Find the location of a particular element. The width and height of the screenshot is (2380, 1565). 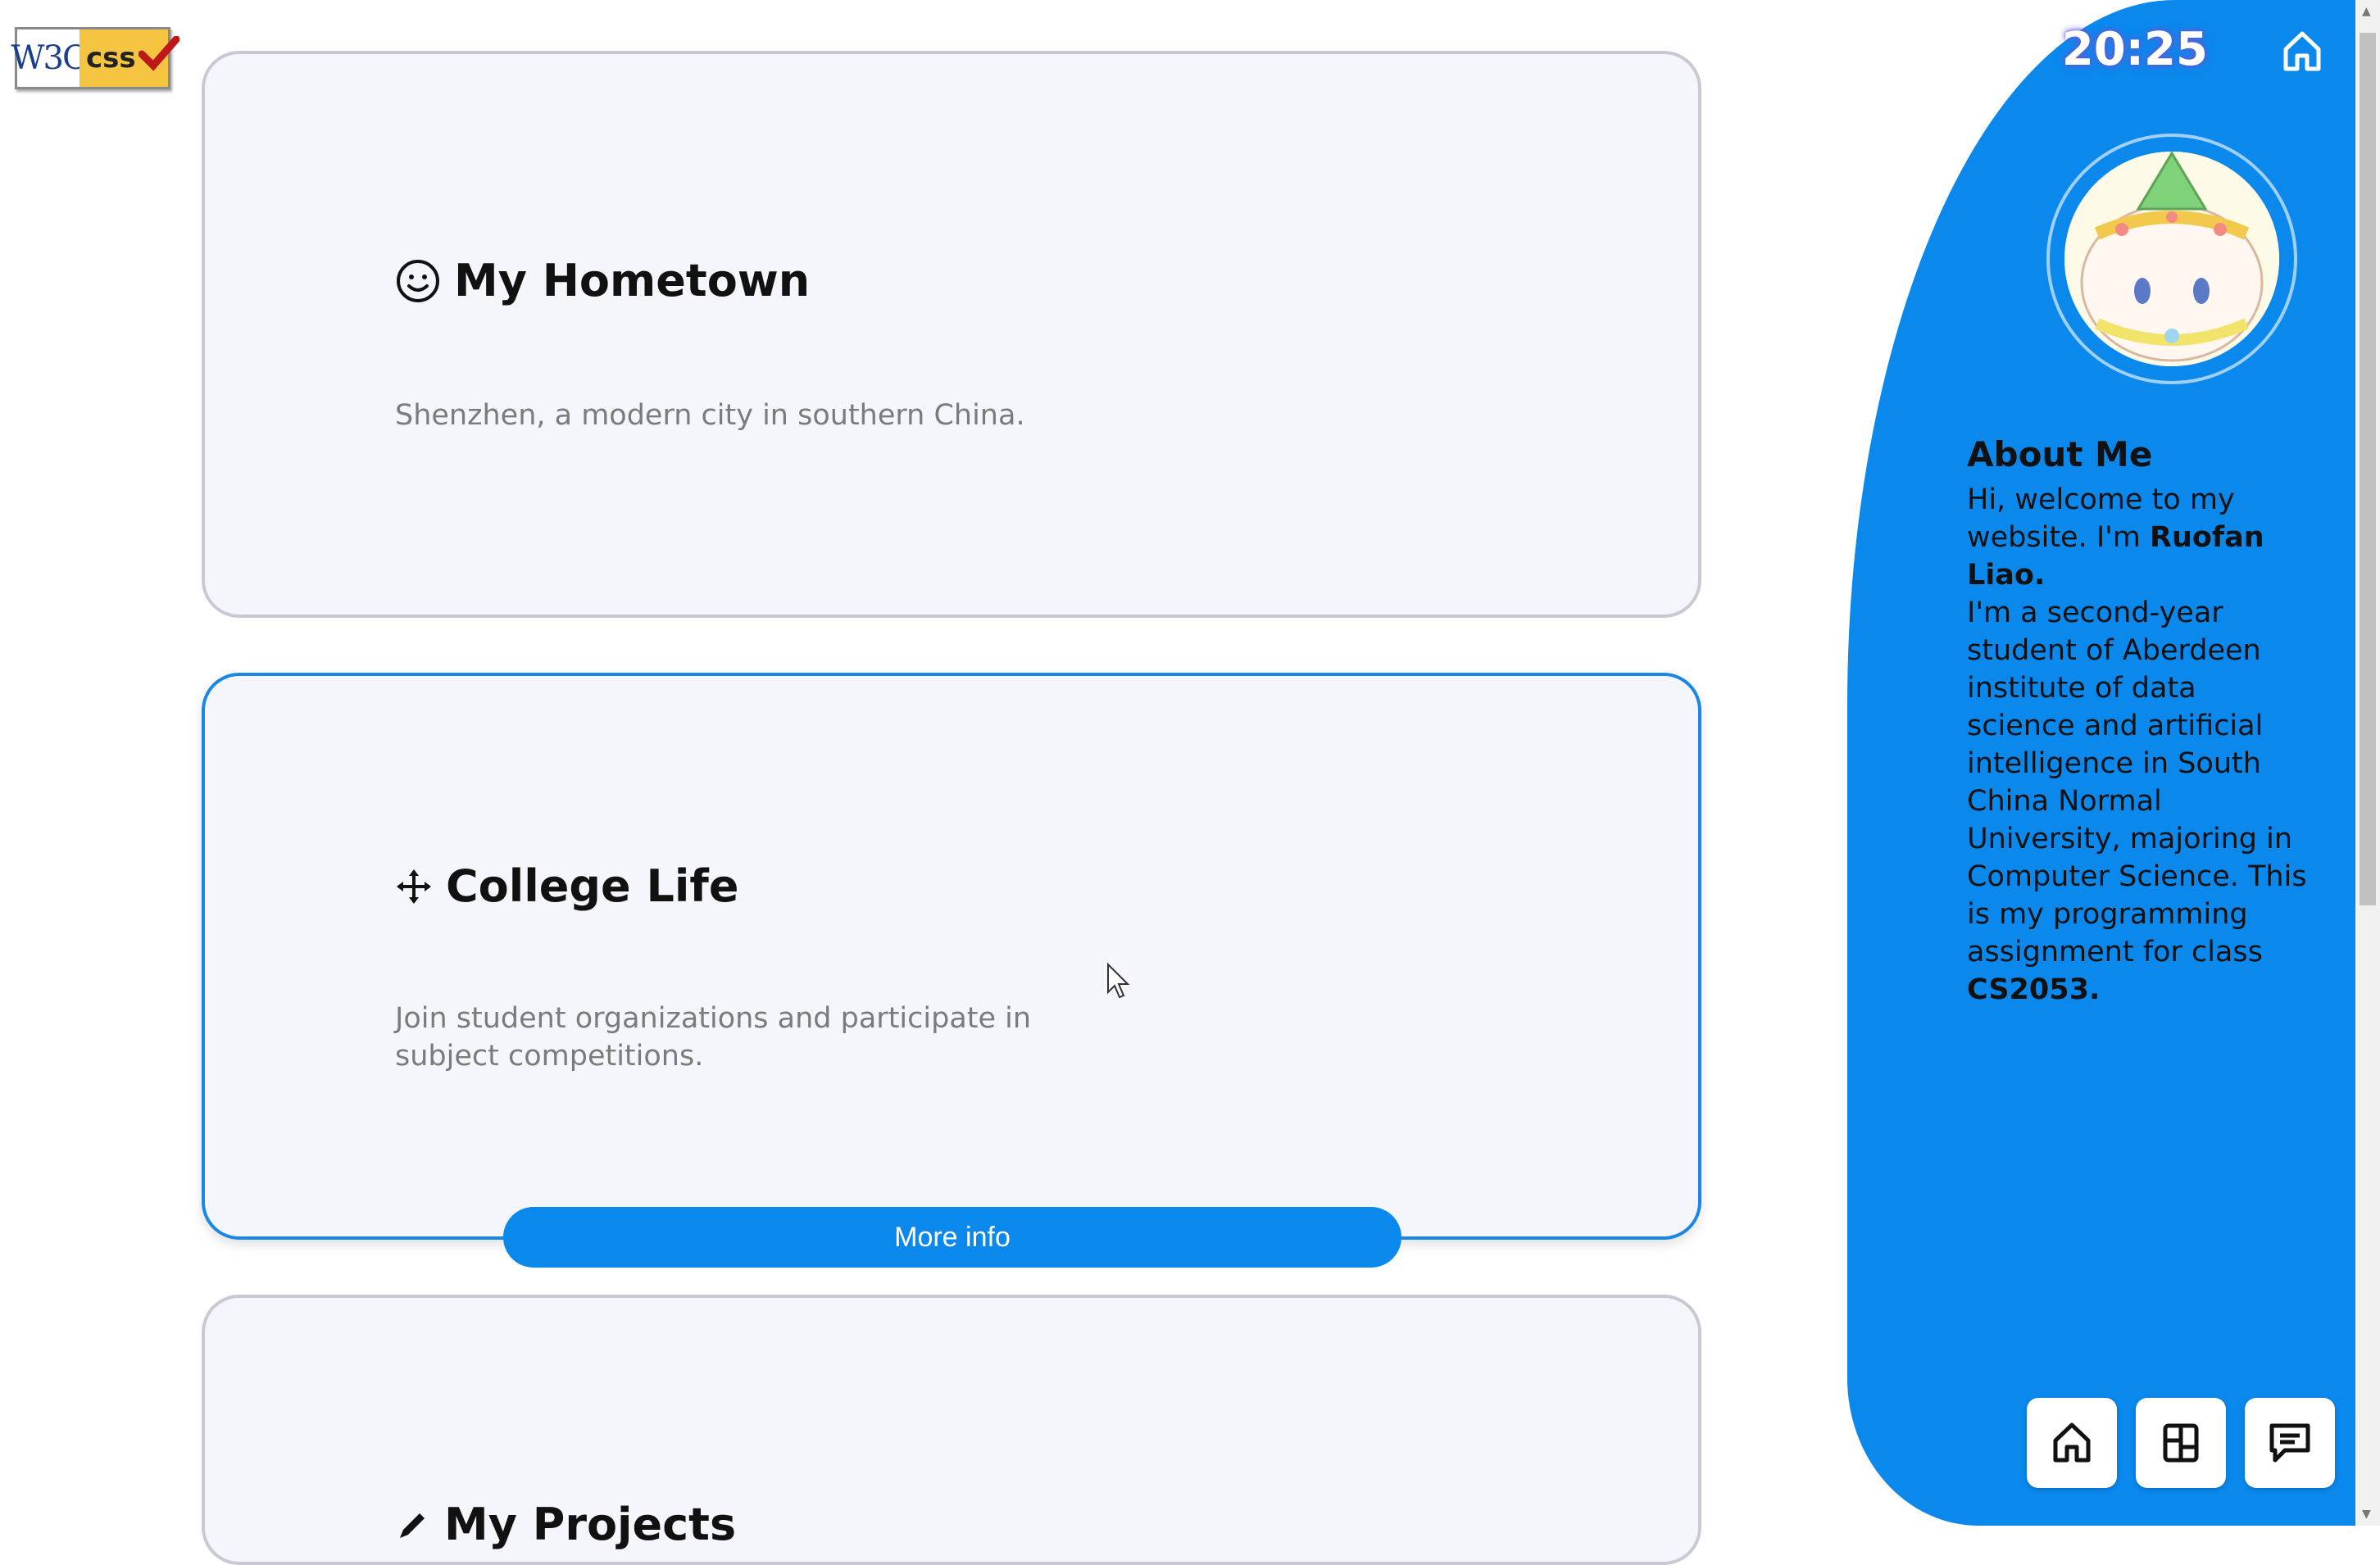

move-cross-icon is located at coordinates (414, 887).